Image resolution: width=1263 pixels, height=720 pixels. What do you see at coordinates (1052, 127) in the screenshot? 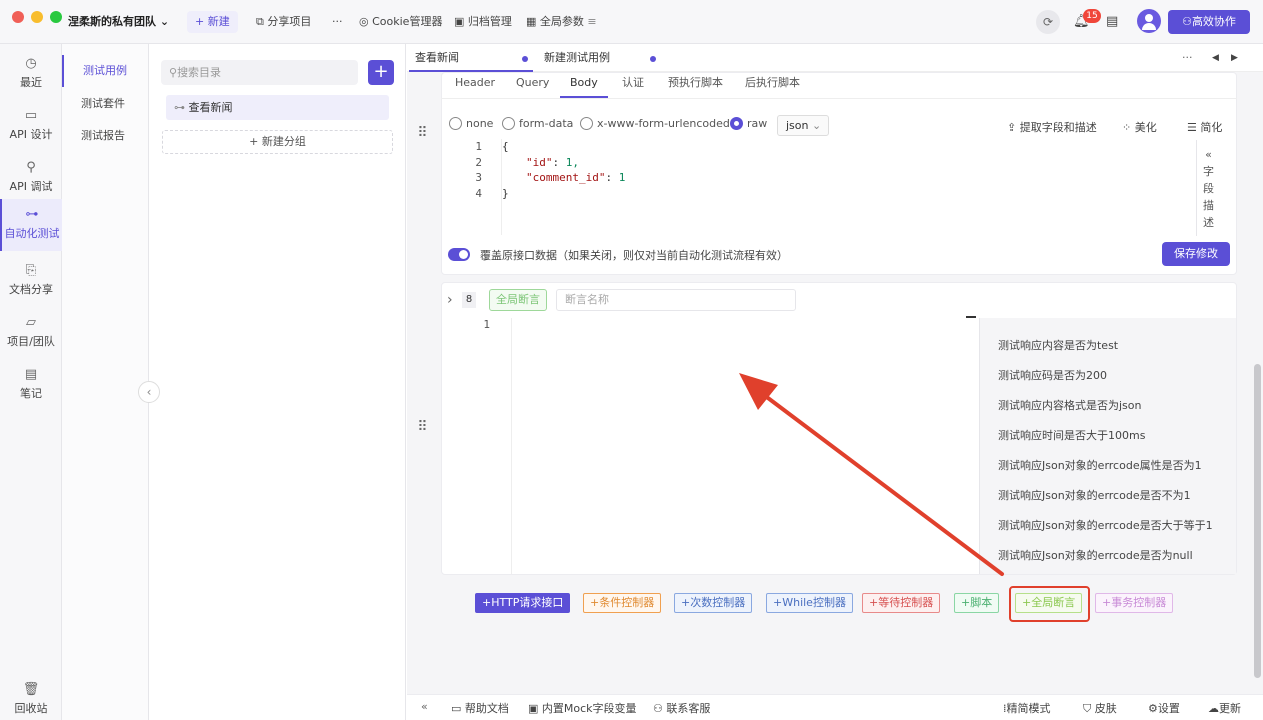
I see `extract-fields-button: ⇪ 提取字段和描述` at bounding box center [1052, 127].